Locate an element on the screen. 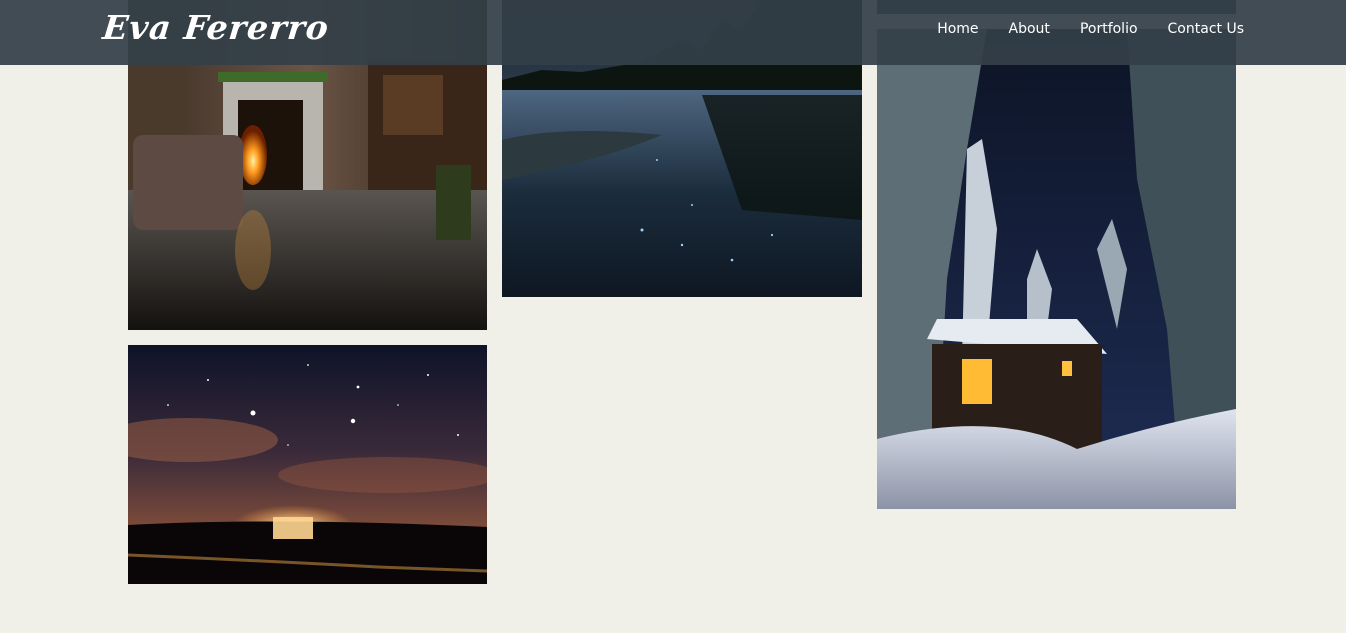  nav-about-link: About is located at coordinates (1029, 29).